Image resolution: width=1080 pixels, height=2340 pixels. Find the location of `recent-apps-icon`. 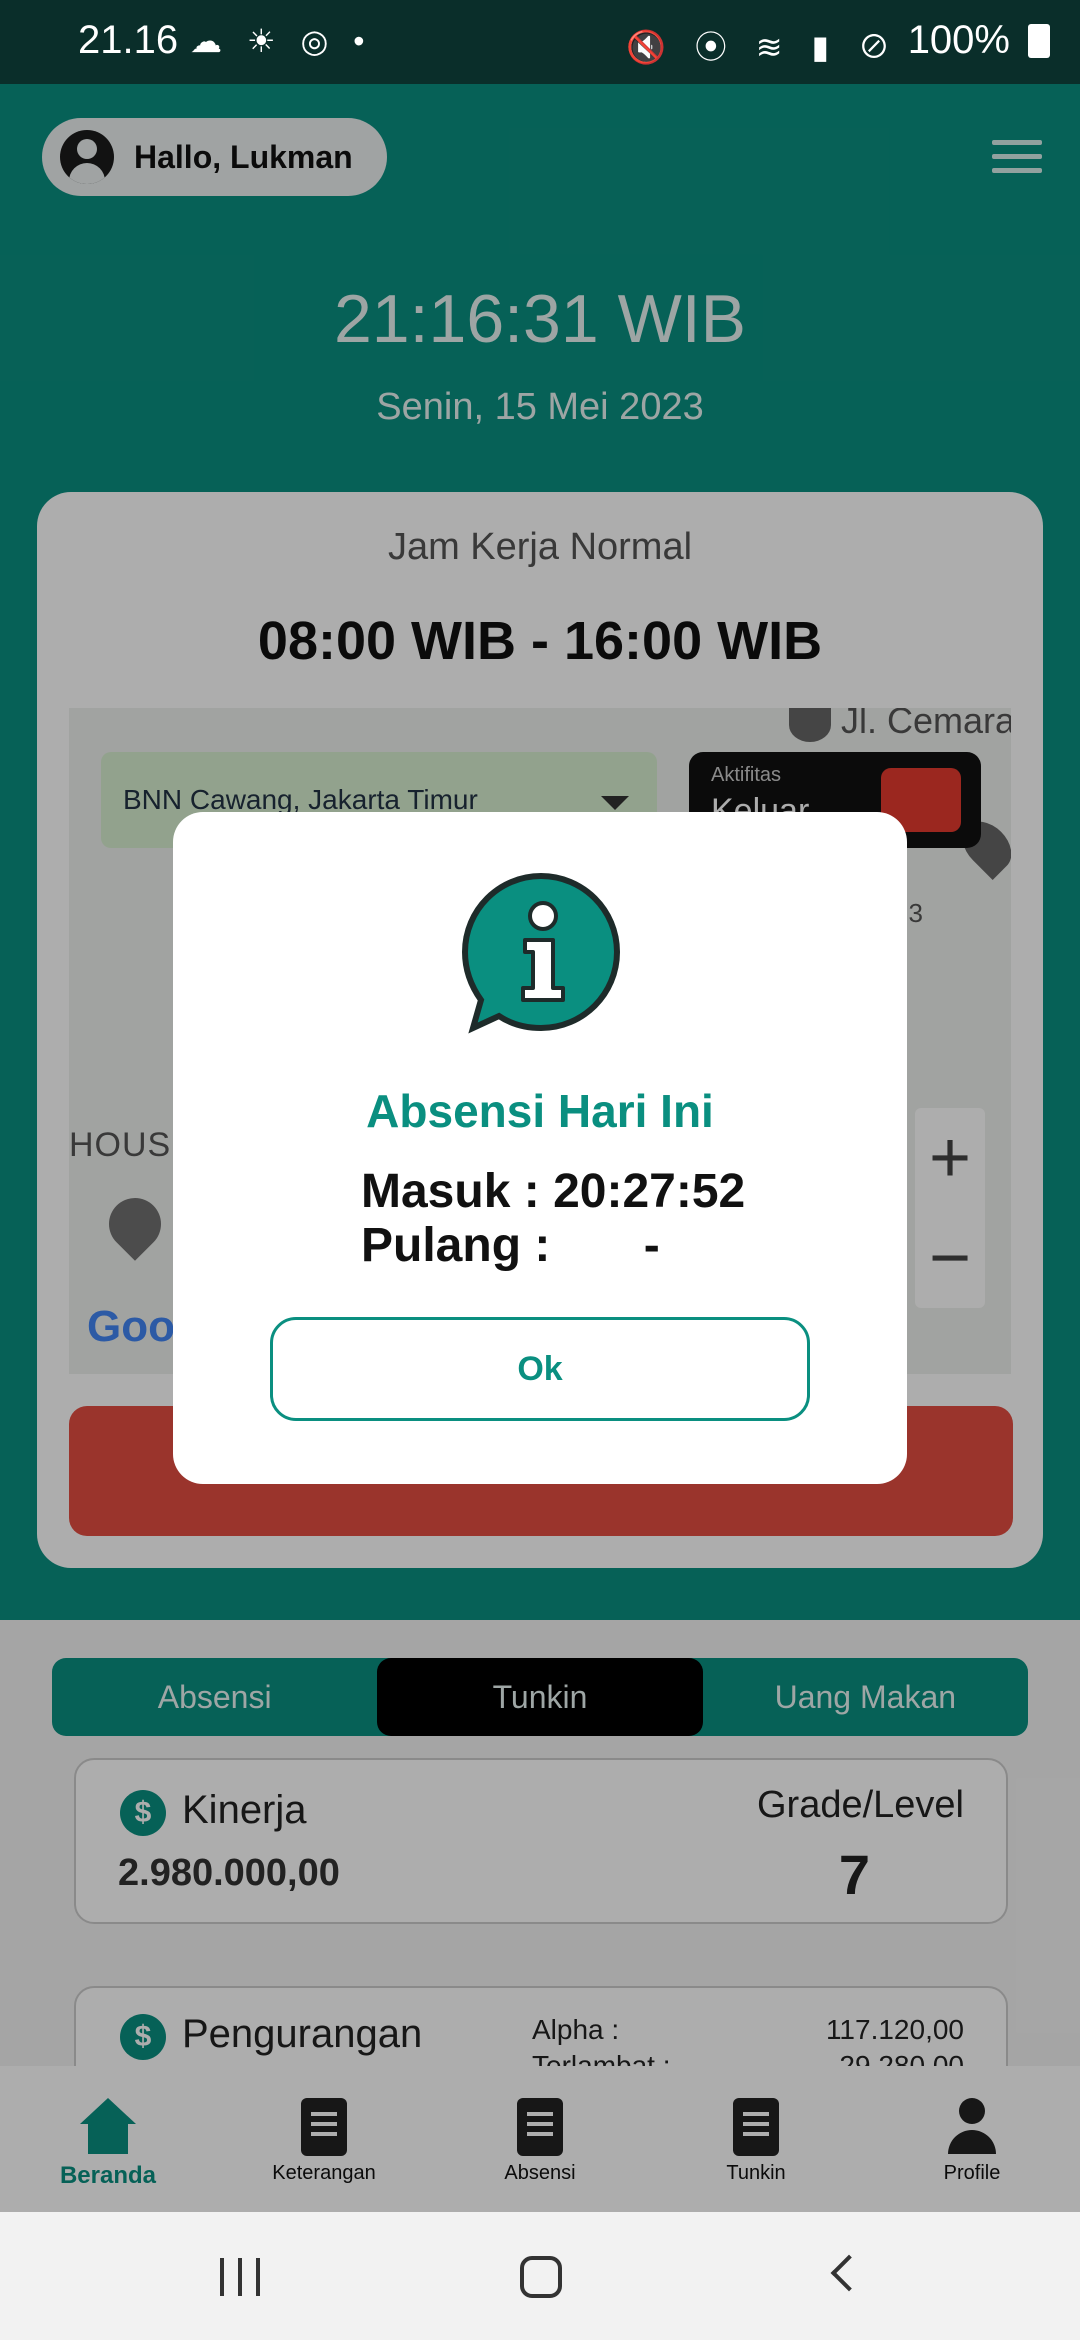

recent-apps-icon is located at coordinates (241, 2277).